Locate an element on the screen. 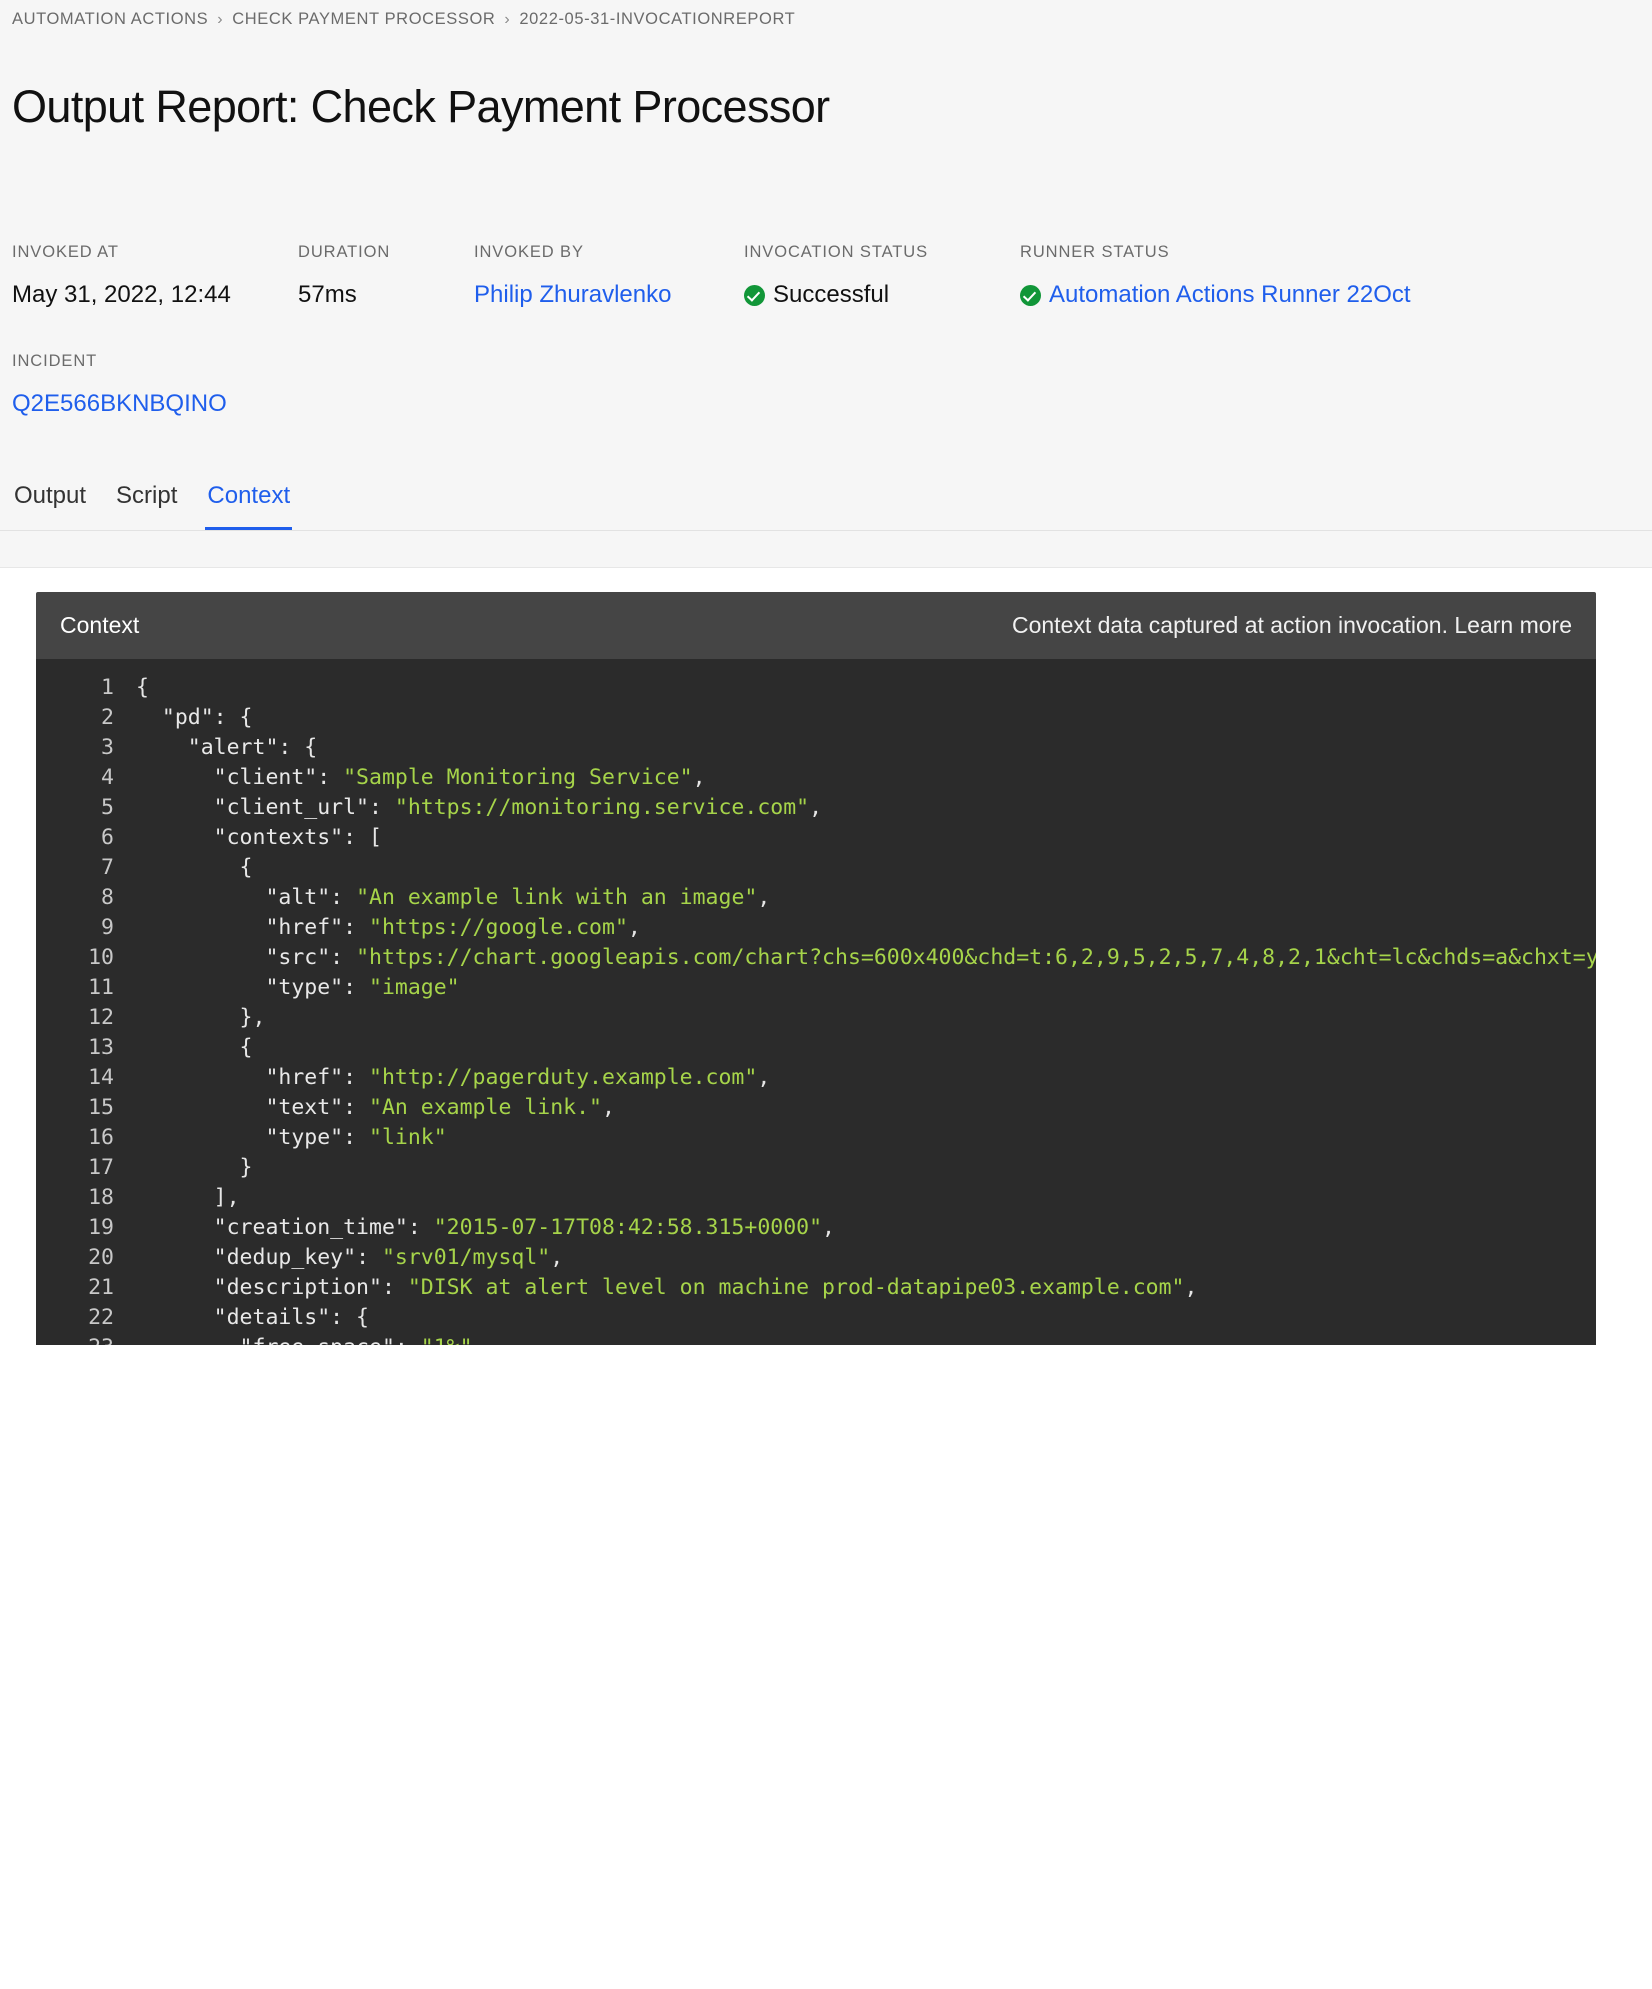 Image resolution: width=1652 pixels, height=1989 pixels. metadata-runner-status-value: Automation Actions Runner 22Oct is located at coordinates (1230, 295).